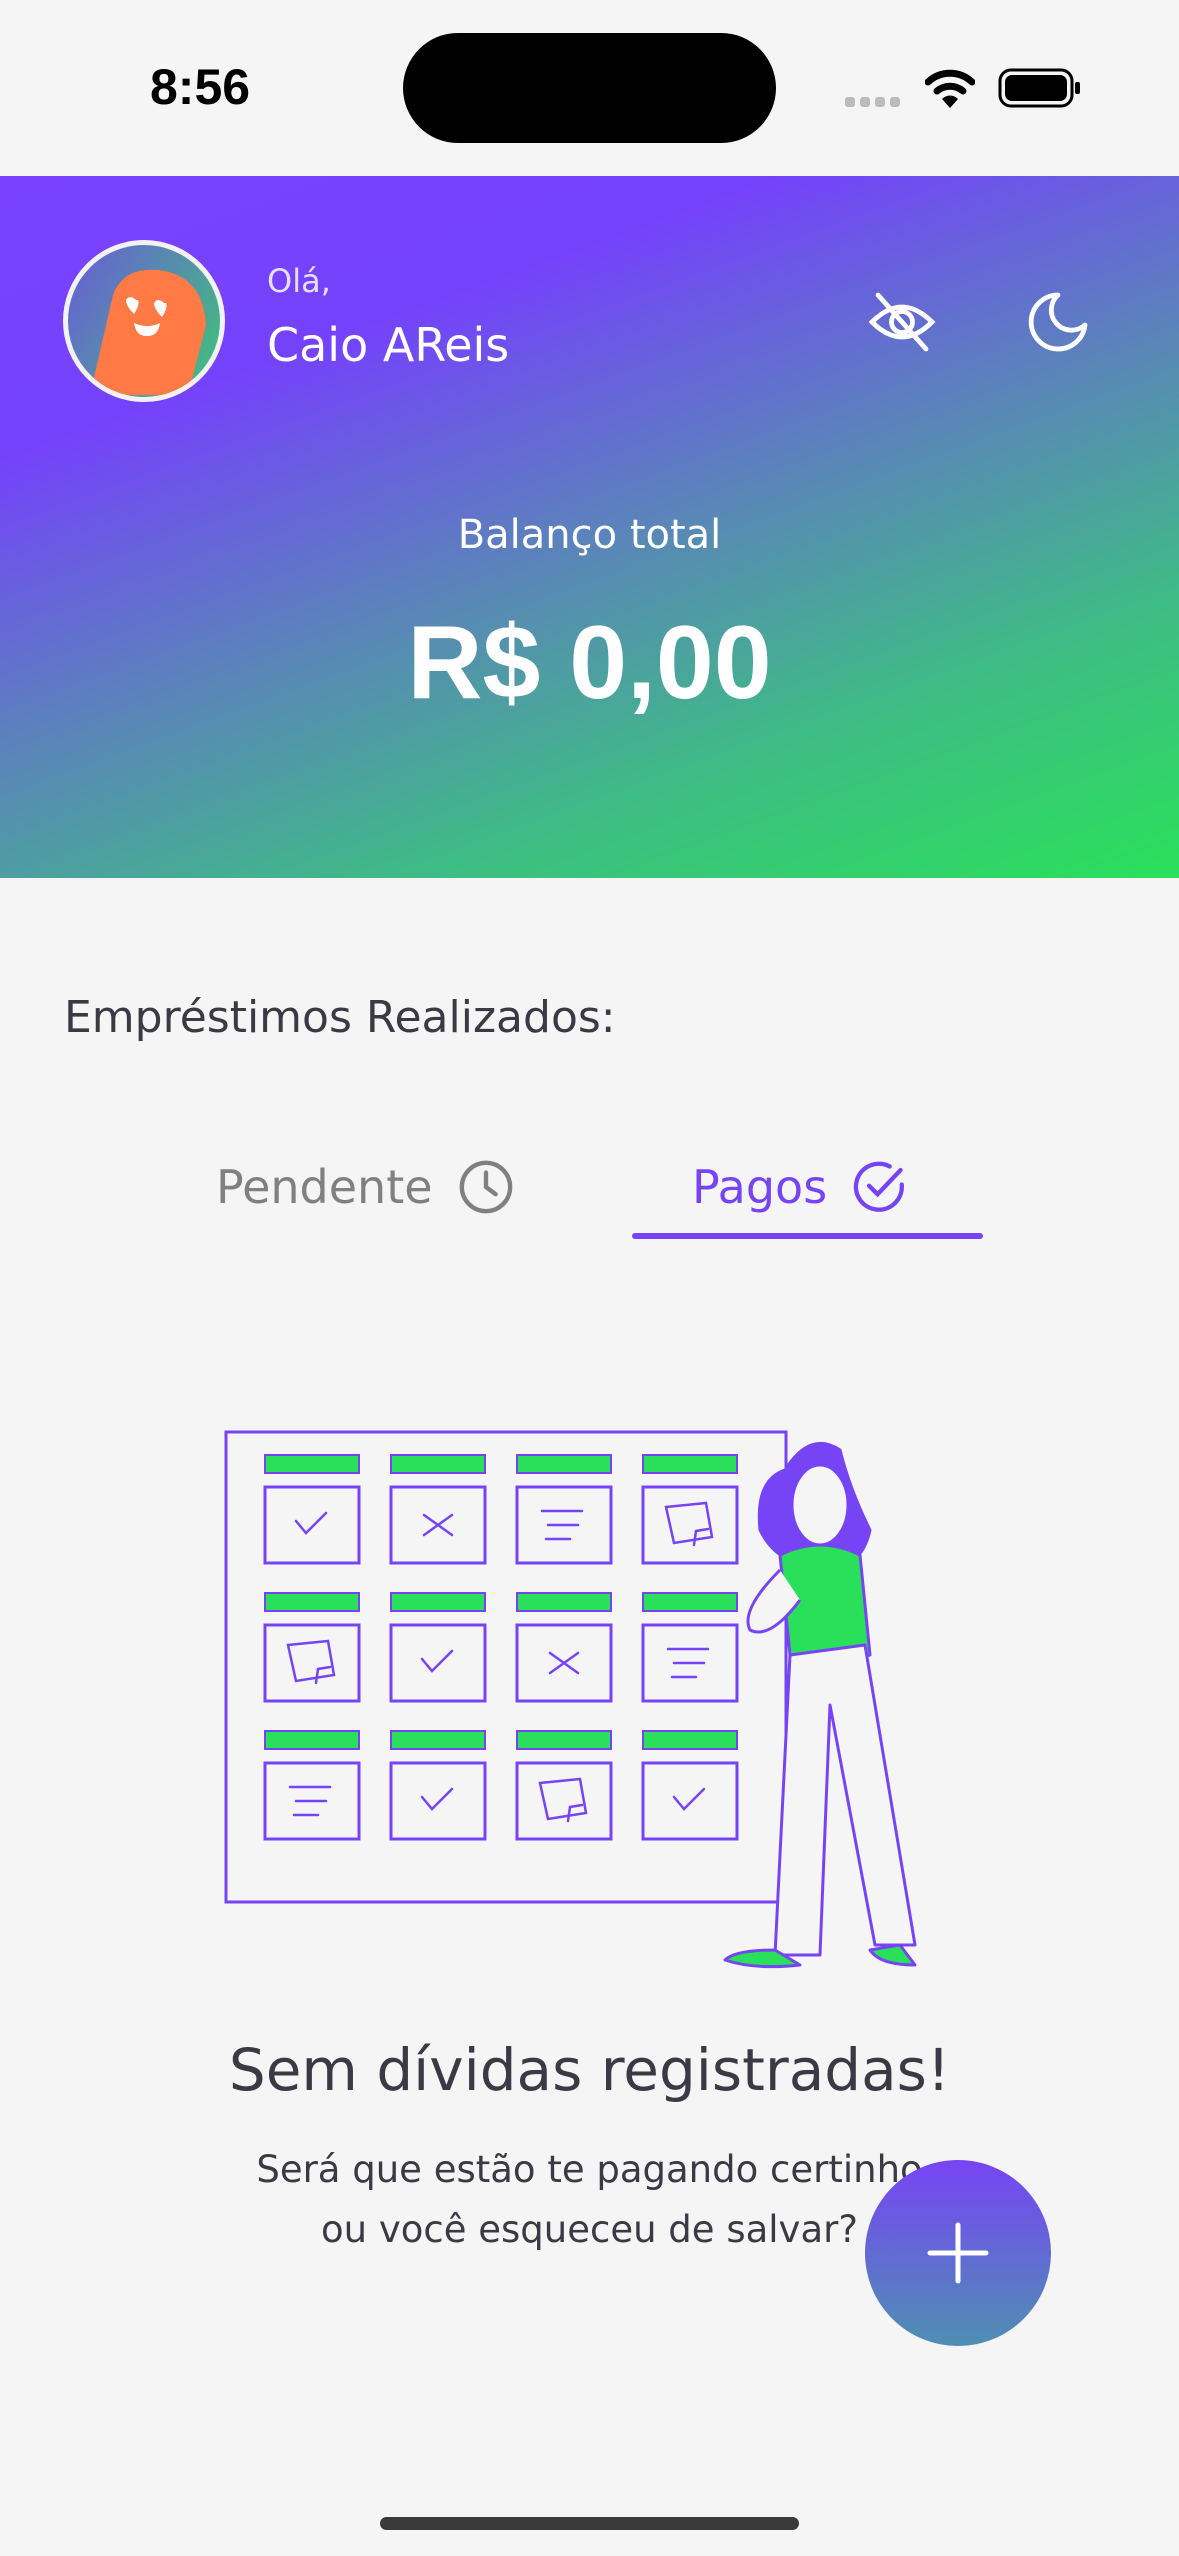  I want to click on dynamic-island, so click(589, 88).